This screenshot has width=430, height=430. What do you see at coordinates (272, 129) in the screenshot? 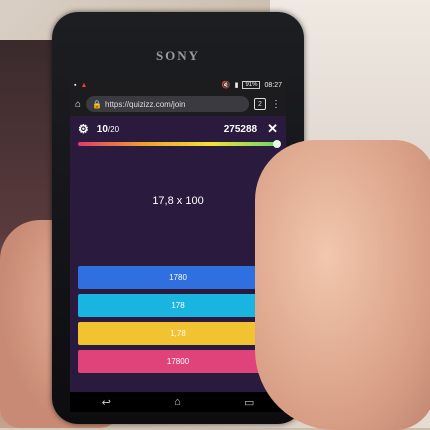
I see `close-icon: ✕` at bounding box center [272, 129].